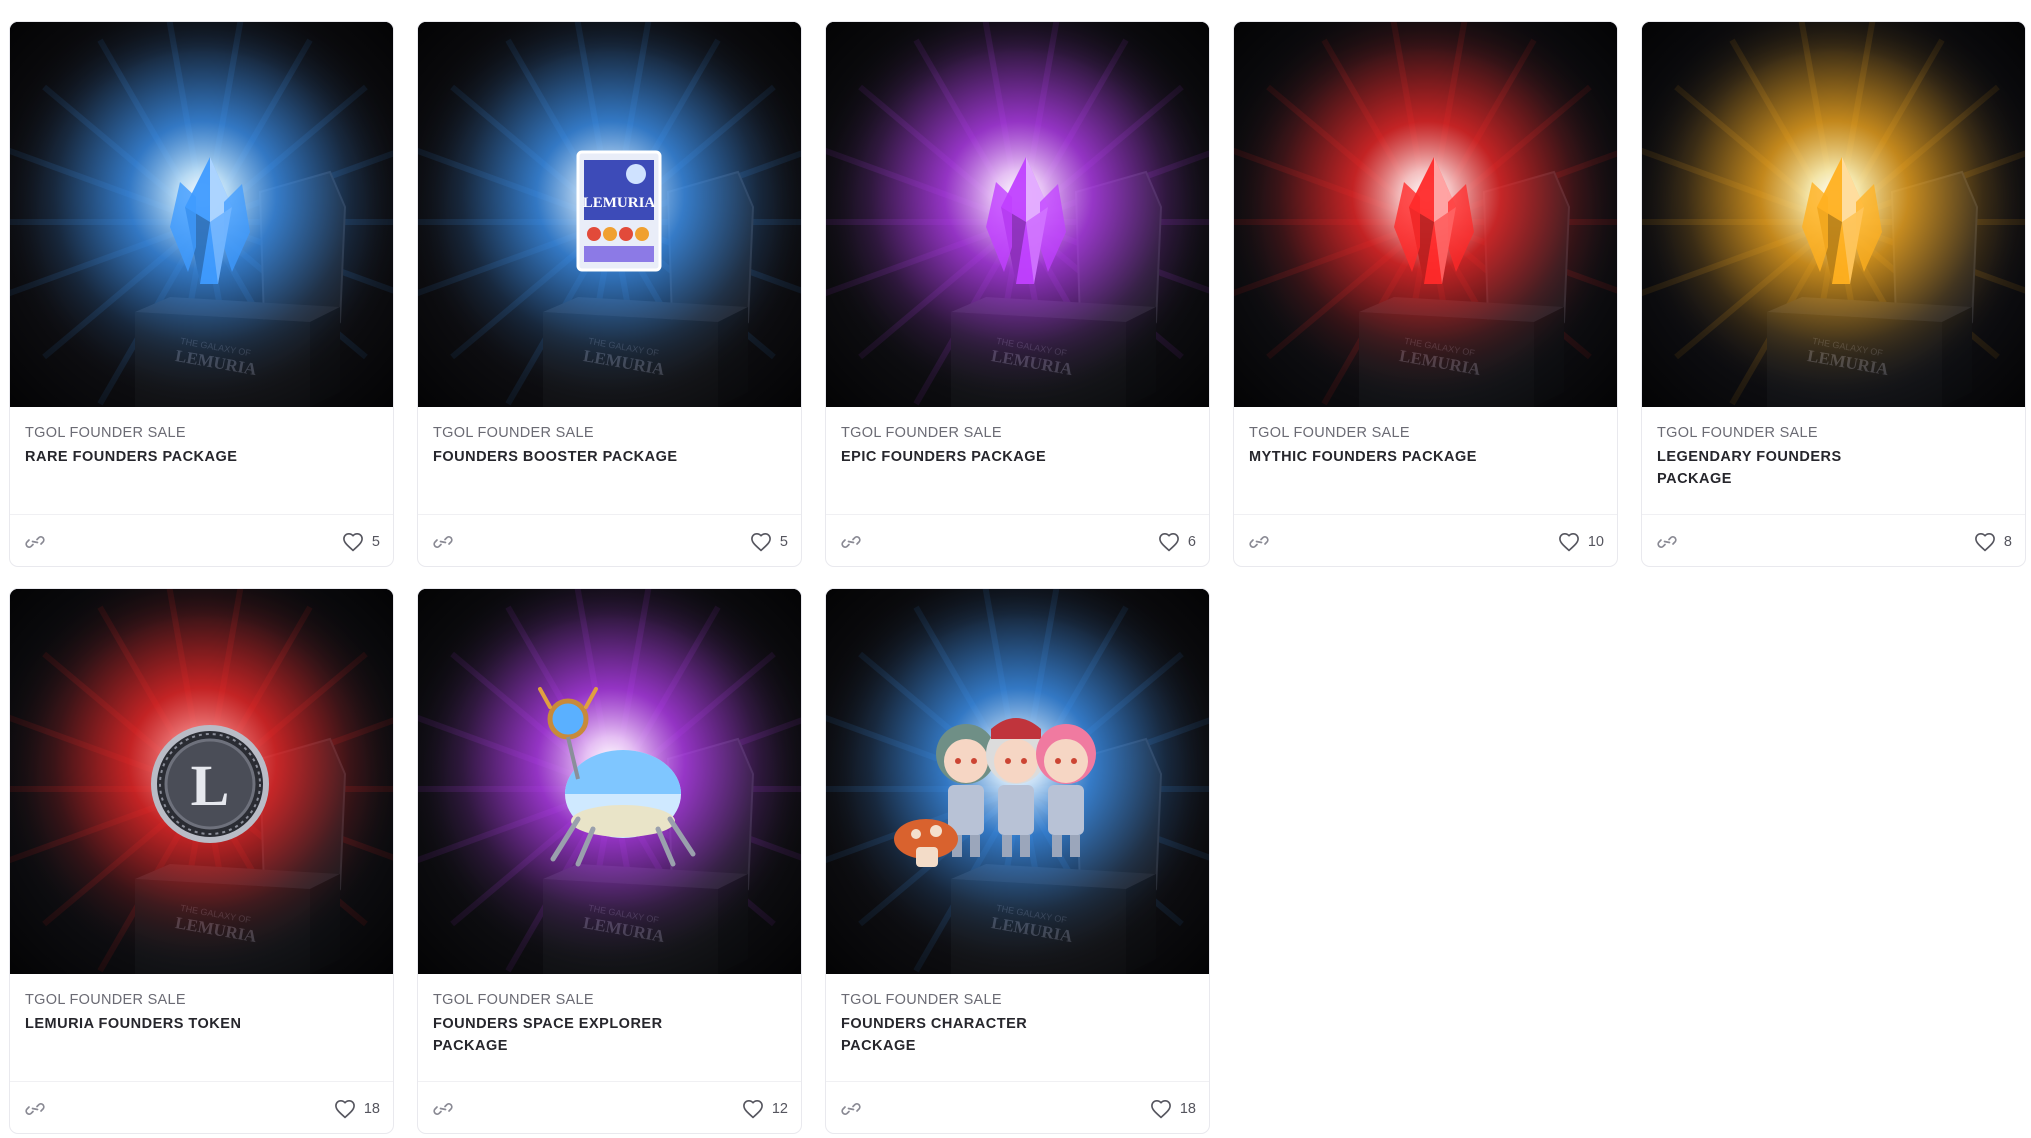  What do you see at coordinates (609, 1107) in the screenshot?
I see `card-footer: 12` at bounding box center [609, 1107].